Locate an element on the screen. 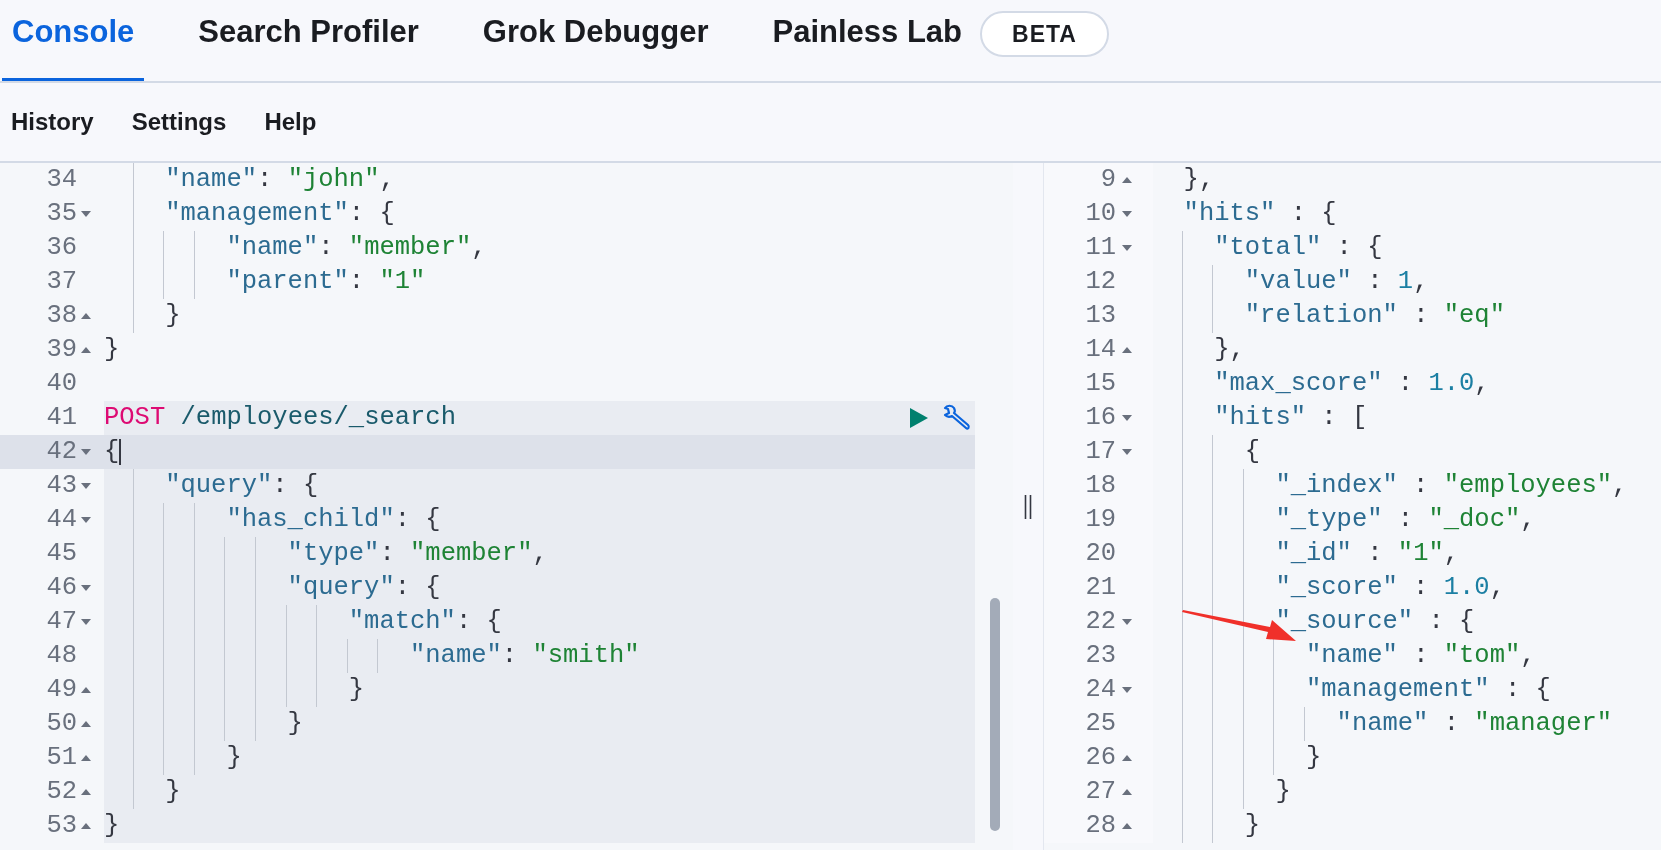 This screenshot has height=850, width=1661. code-line: "type": "member", is located at coordinates (417, 554).